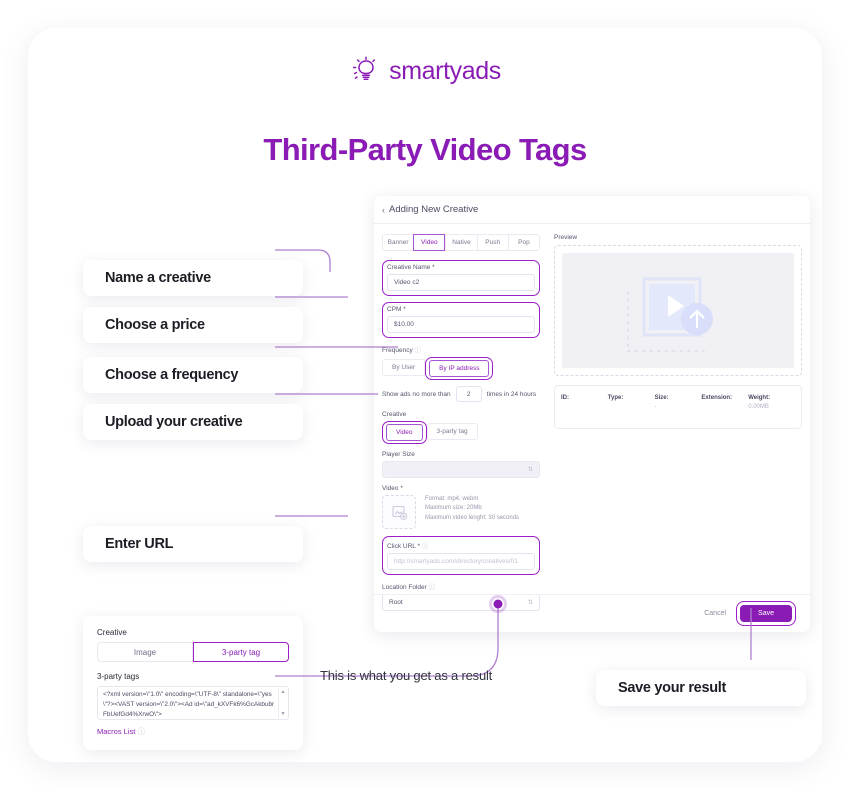  What do you see at coordinates (398, 454) in the screenshot?
I see `player-size-label: Player Size` at bounding box center [398, 454].